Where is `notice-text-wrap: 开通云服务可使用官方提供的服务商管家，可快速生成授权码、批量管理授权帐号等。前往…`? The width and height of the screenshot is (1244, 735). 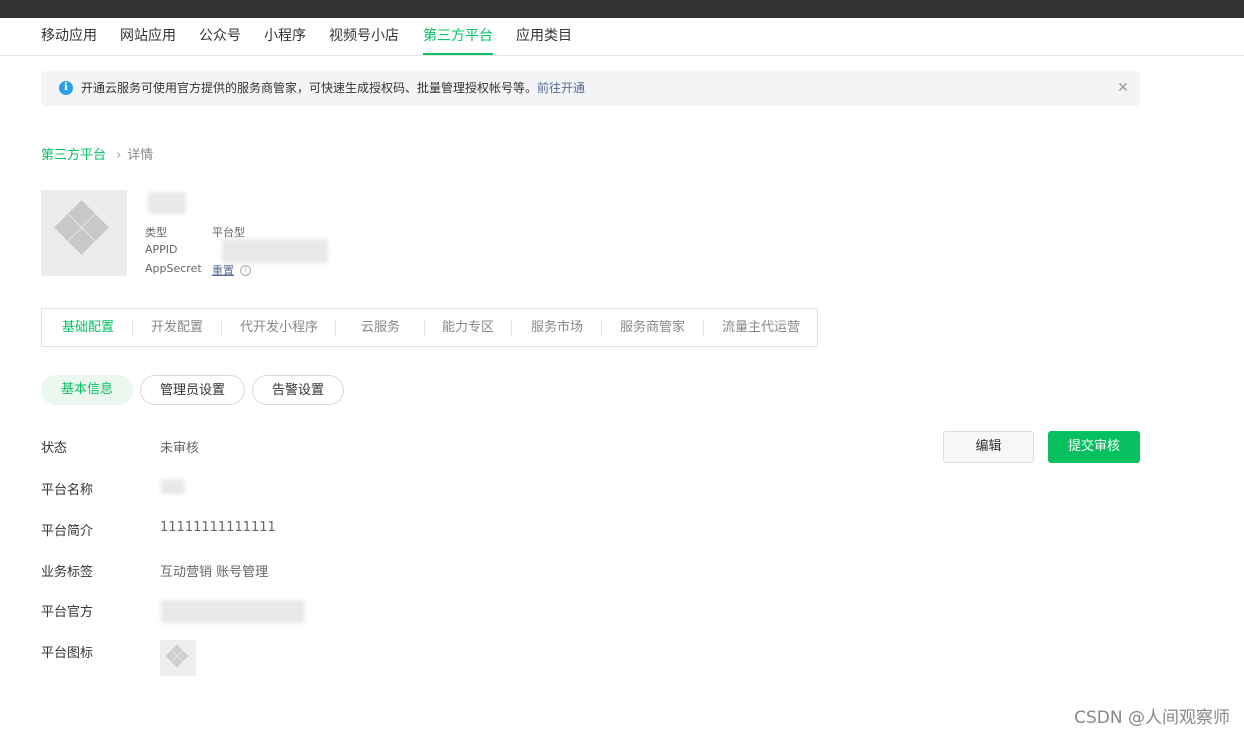 notice-text-wrap: 开通云服务可使用官方提供的服务商管家，可快速生成授权码、批量管理授权帐号等。前往… is located at coordinates (333, 88).